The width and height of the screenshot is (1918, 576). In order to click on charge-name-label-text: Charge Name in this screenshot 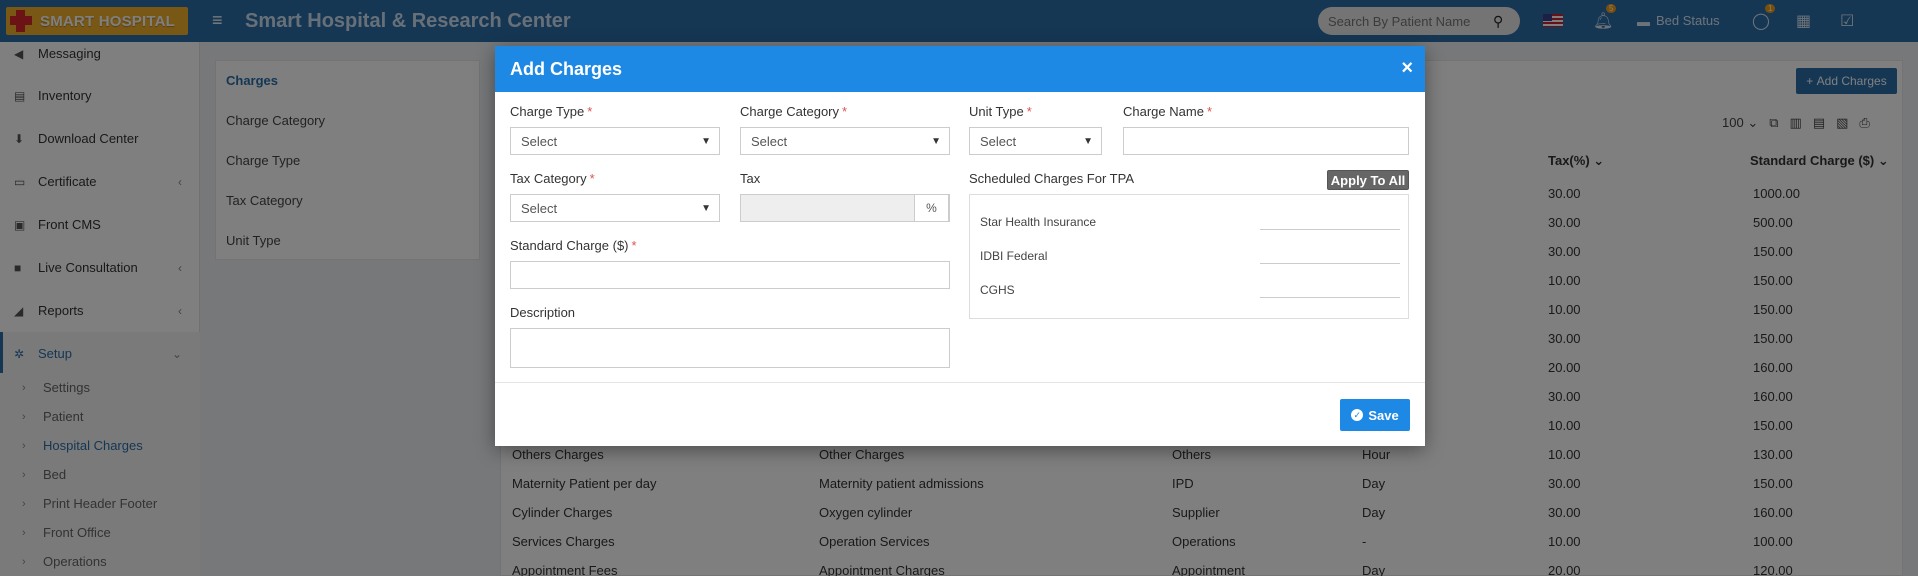, I will do `click(1163, 111)`.